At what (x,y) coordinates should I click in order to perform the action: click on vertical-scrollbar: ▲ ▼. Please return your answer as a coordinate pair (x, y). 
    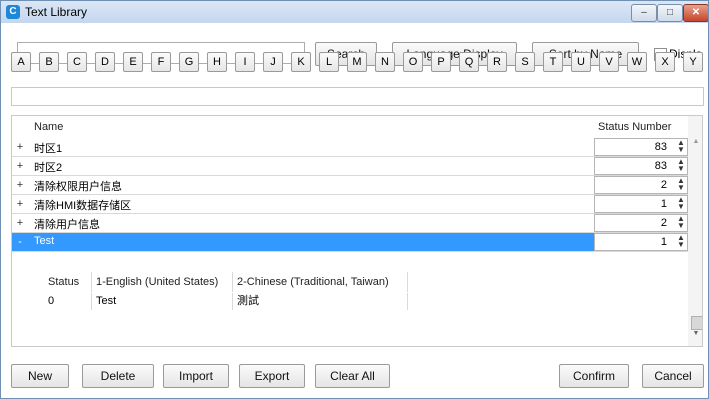
    Looking at the image, I should click on (695, 231).